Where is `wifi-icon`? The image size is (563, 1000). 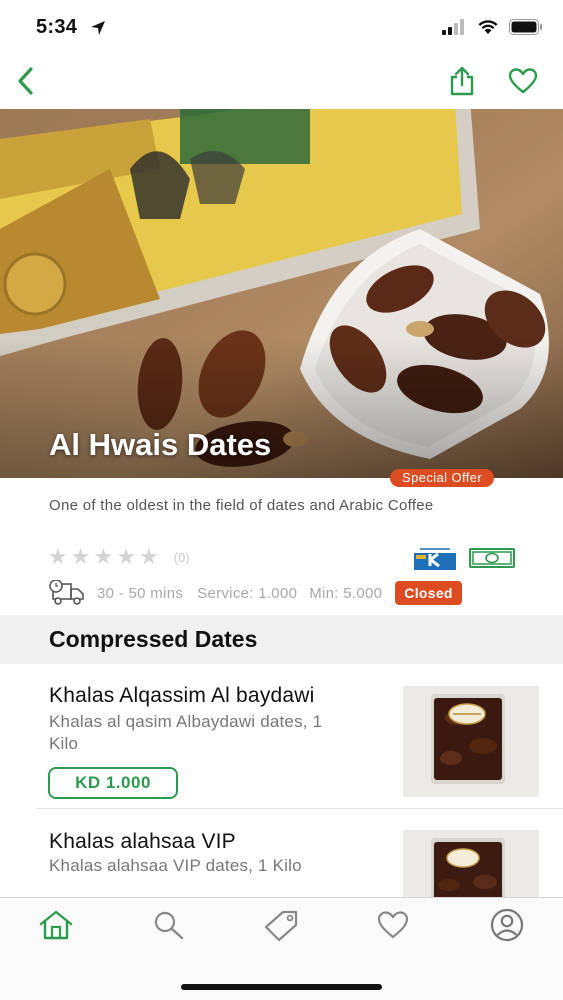 wifi-icon is located at coordinates (488, 27).